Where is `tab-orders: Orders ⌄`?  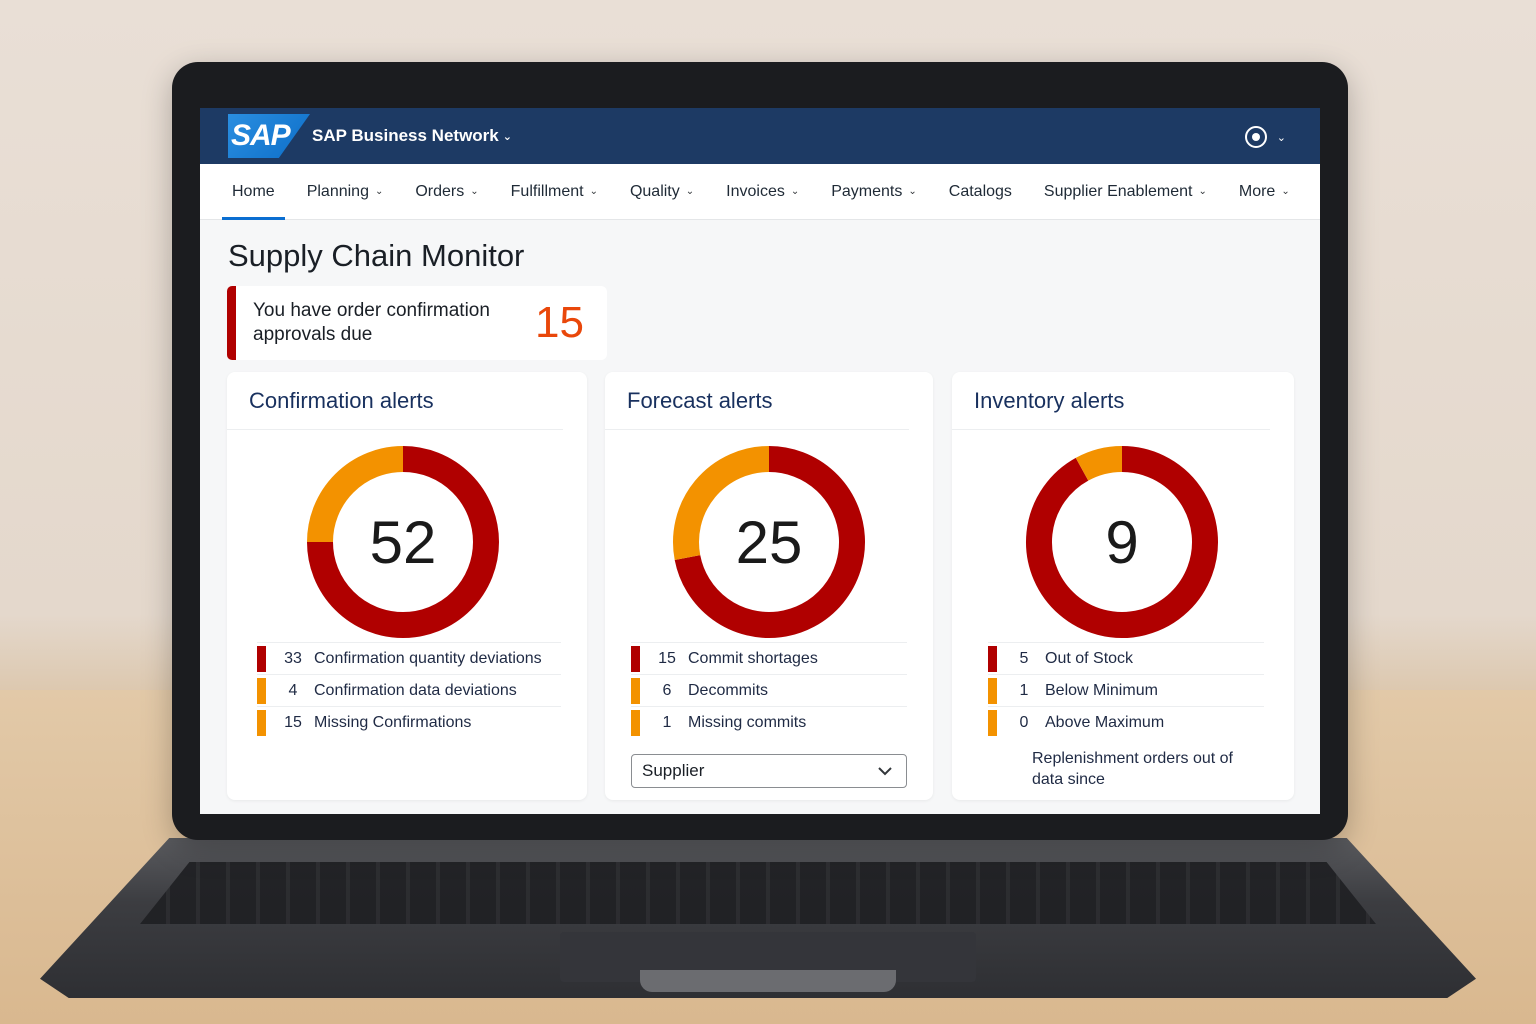 tab-orders: Orders ⌄ is located at coordinates (446, 192).